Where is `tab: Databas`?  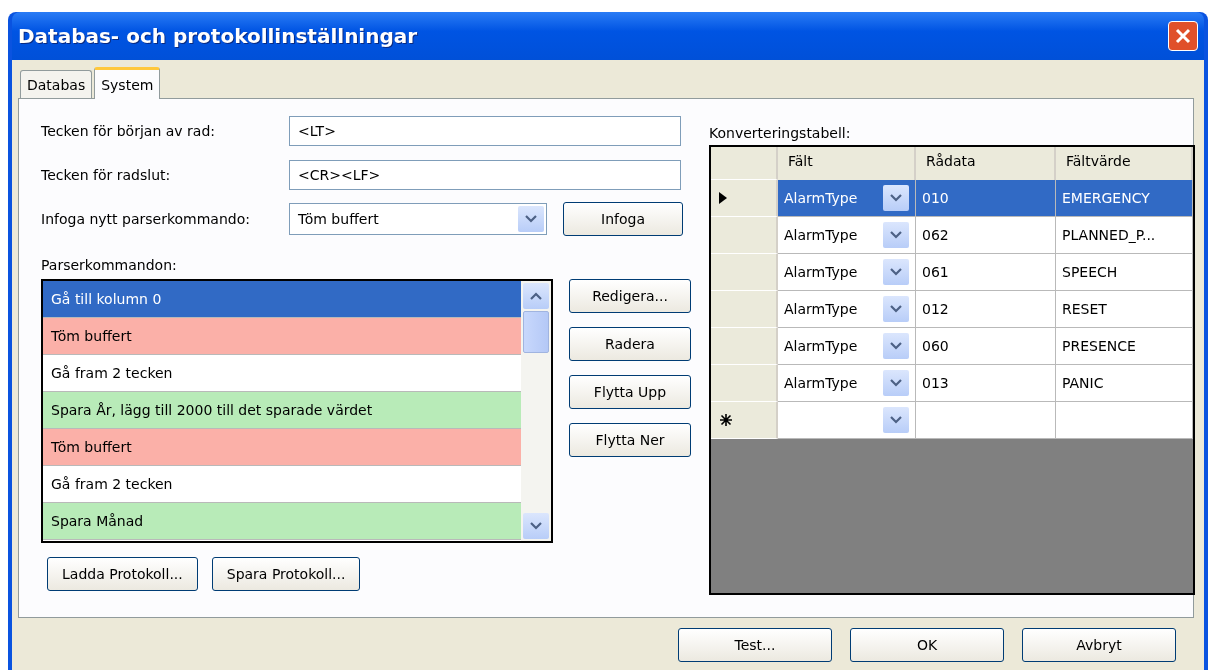 tab: Databas is located at coordinates (56, 84).